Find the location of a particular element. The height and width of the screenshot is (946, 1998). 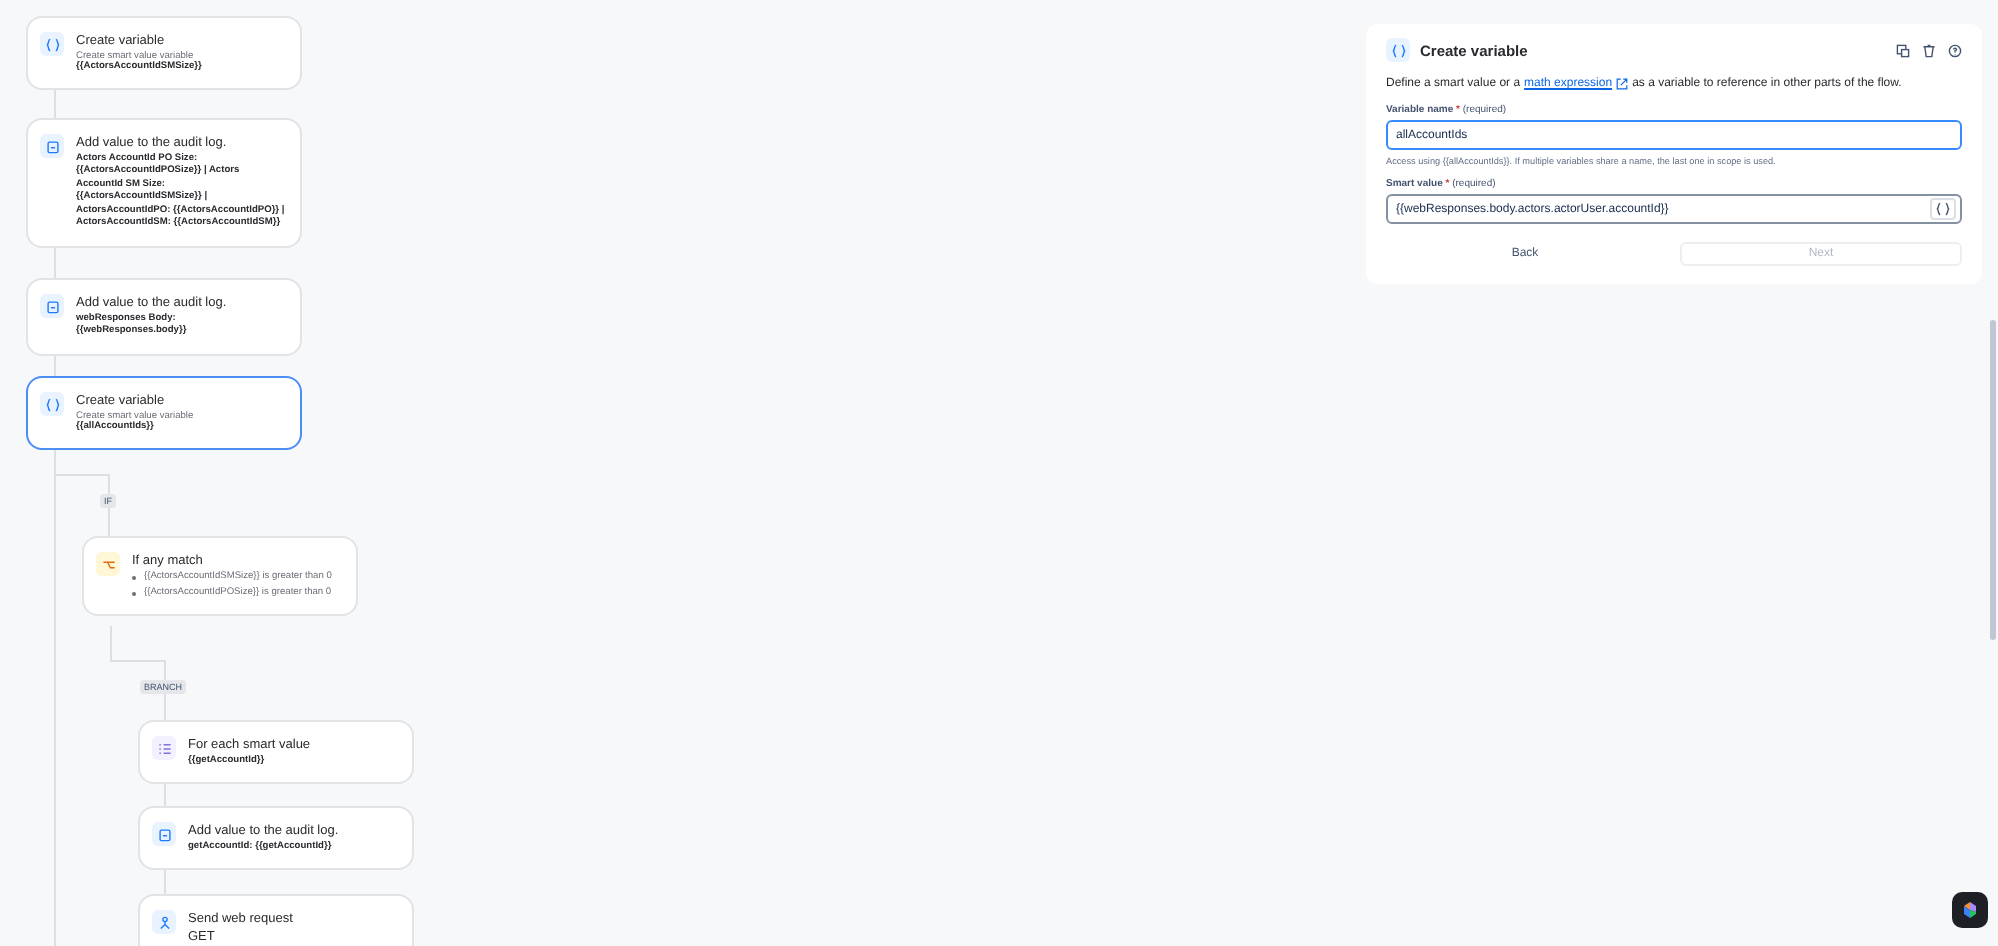

copy-icon is located at coordinates (1903, 50).